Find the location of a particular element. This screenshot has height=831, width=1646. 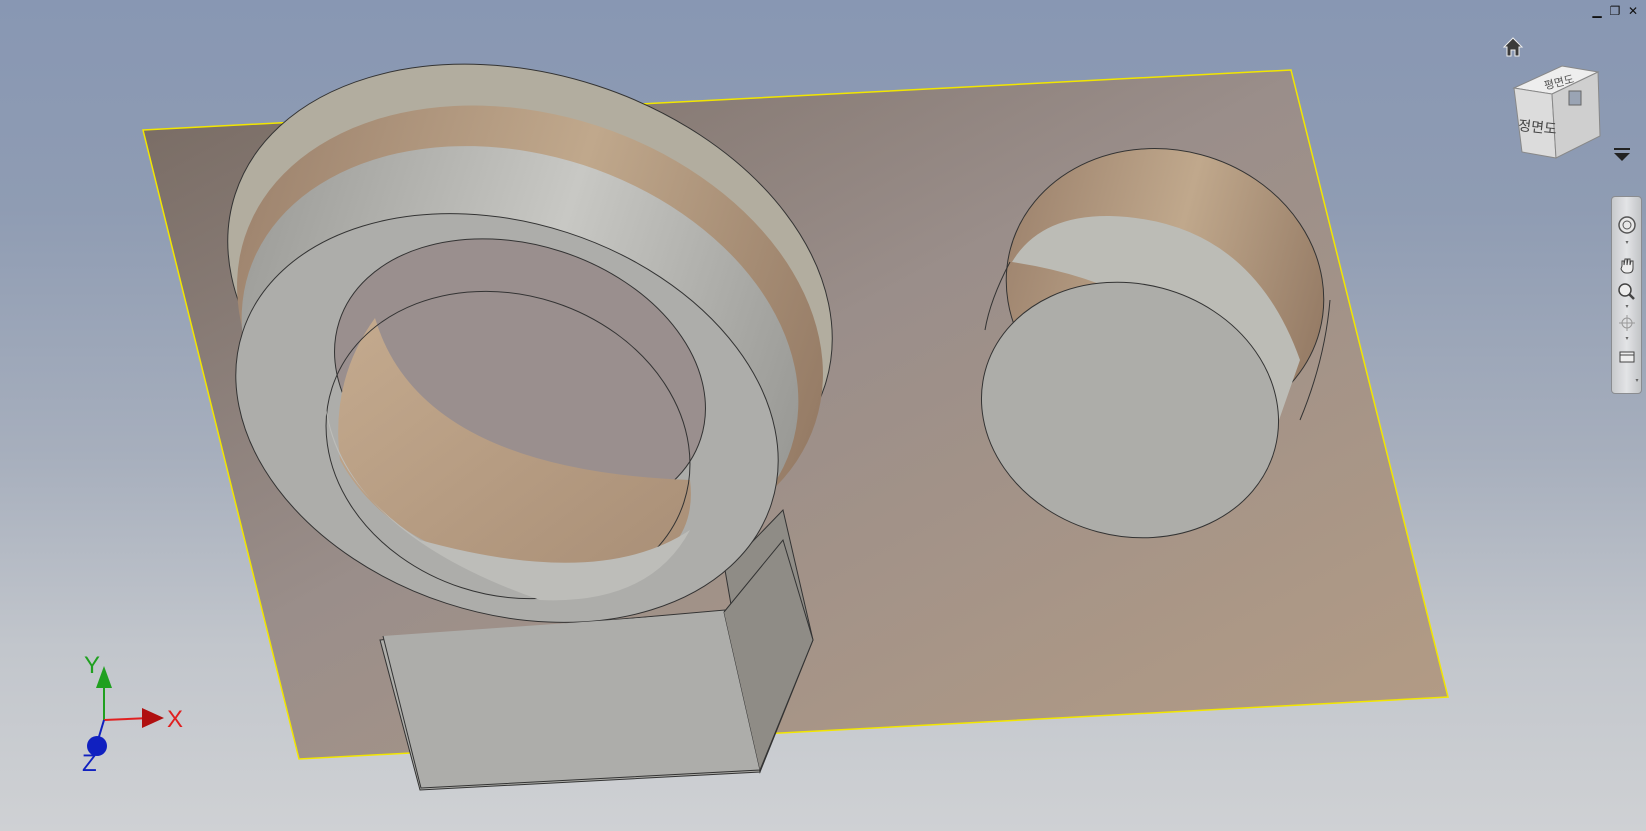

home-view-button is located at coordinates (1513, 47).